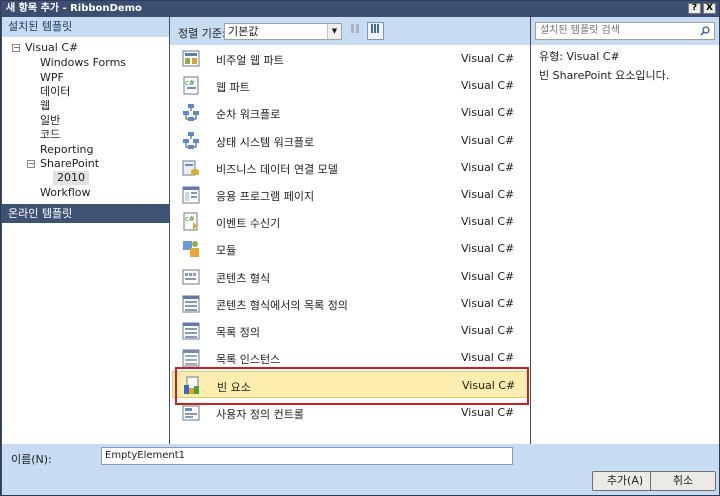 This screenshot has width=720, height=496. Describe the element at coordinates (265, 142) in the screenshot. I see `template-name: 상태 시스템 워크플로` at that location.